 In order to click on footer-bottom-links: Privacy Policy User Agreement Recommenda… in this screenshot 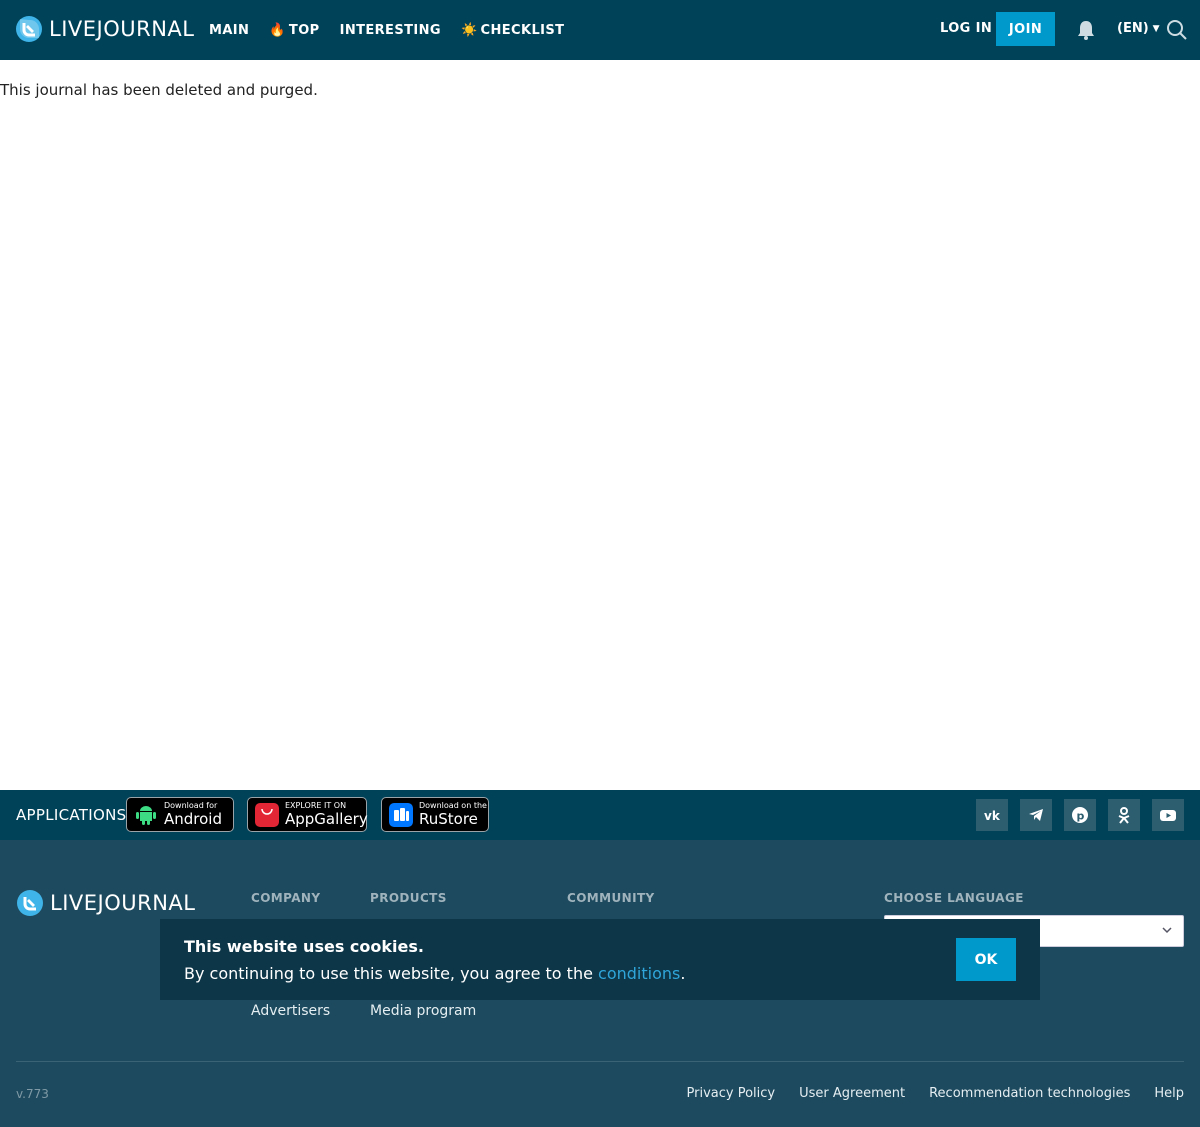, I will do `click(923, 1093)`.